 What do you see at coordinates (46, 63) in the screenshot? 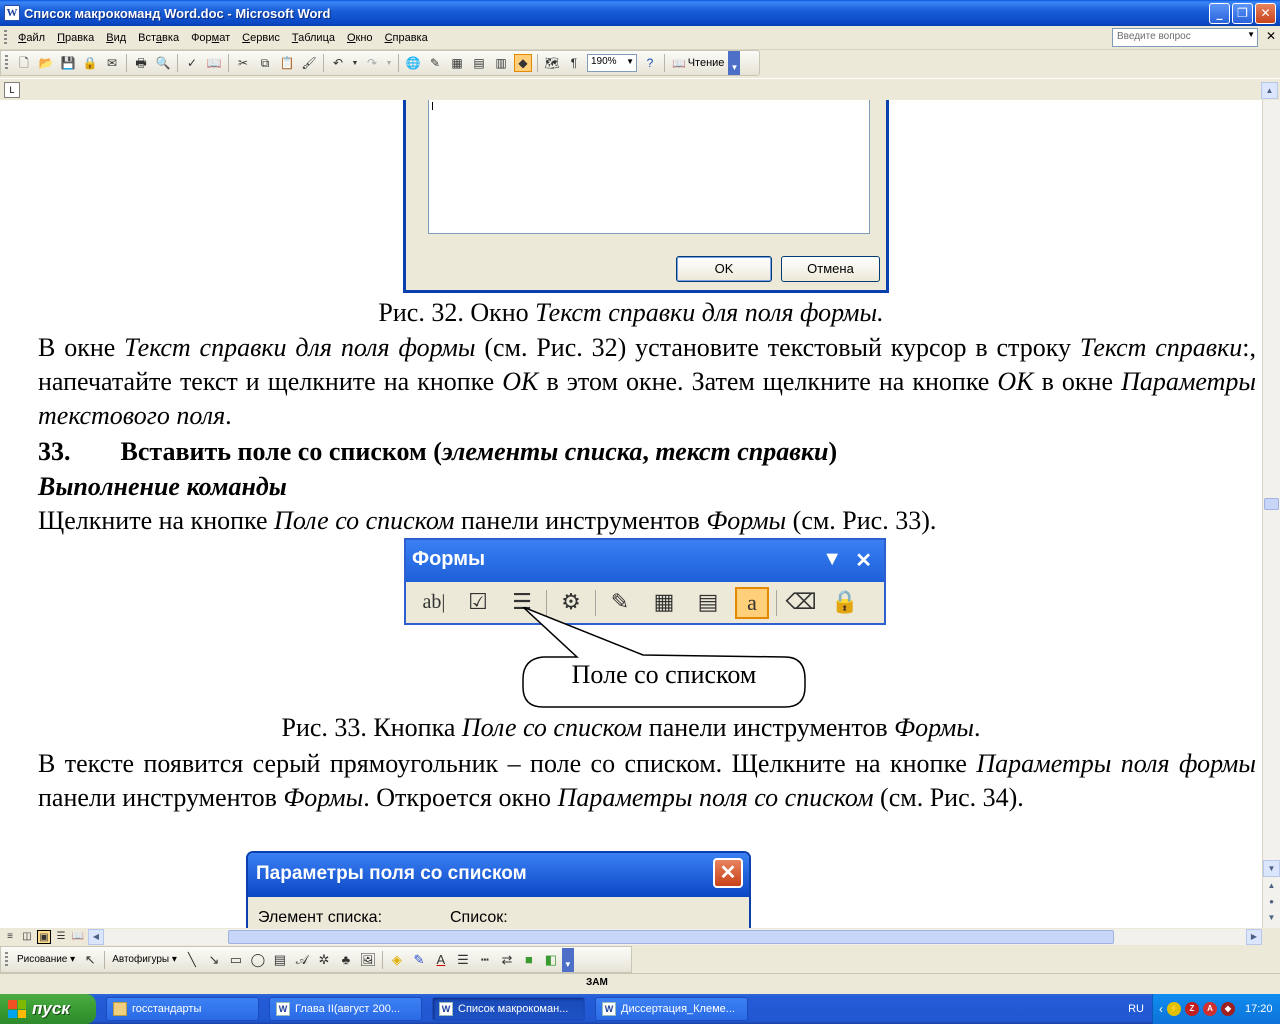
I see `open-icon: 📂` at bounding box center [46, 63].